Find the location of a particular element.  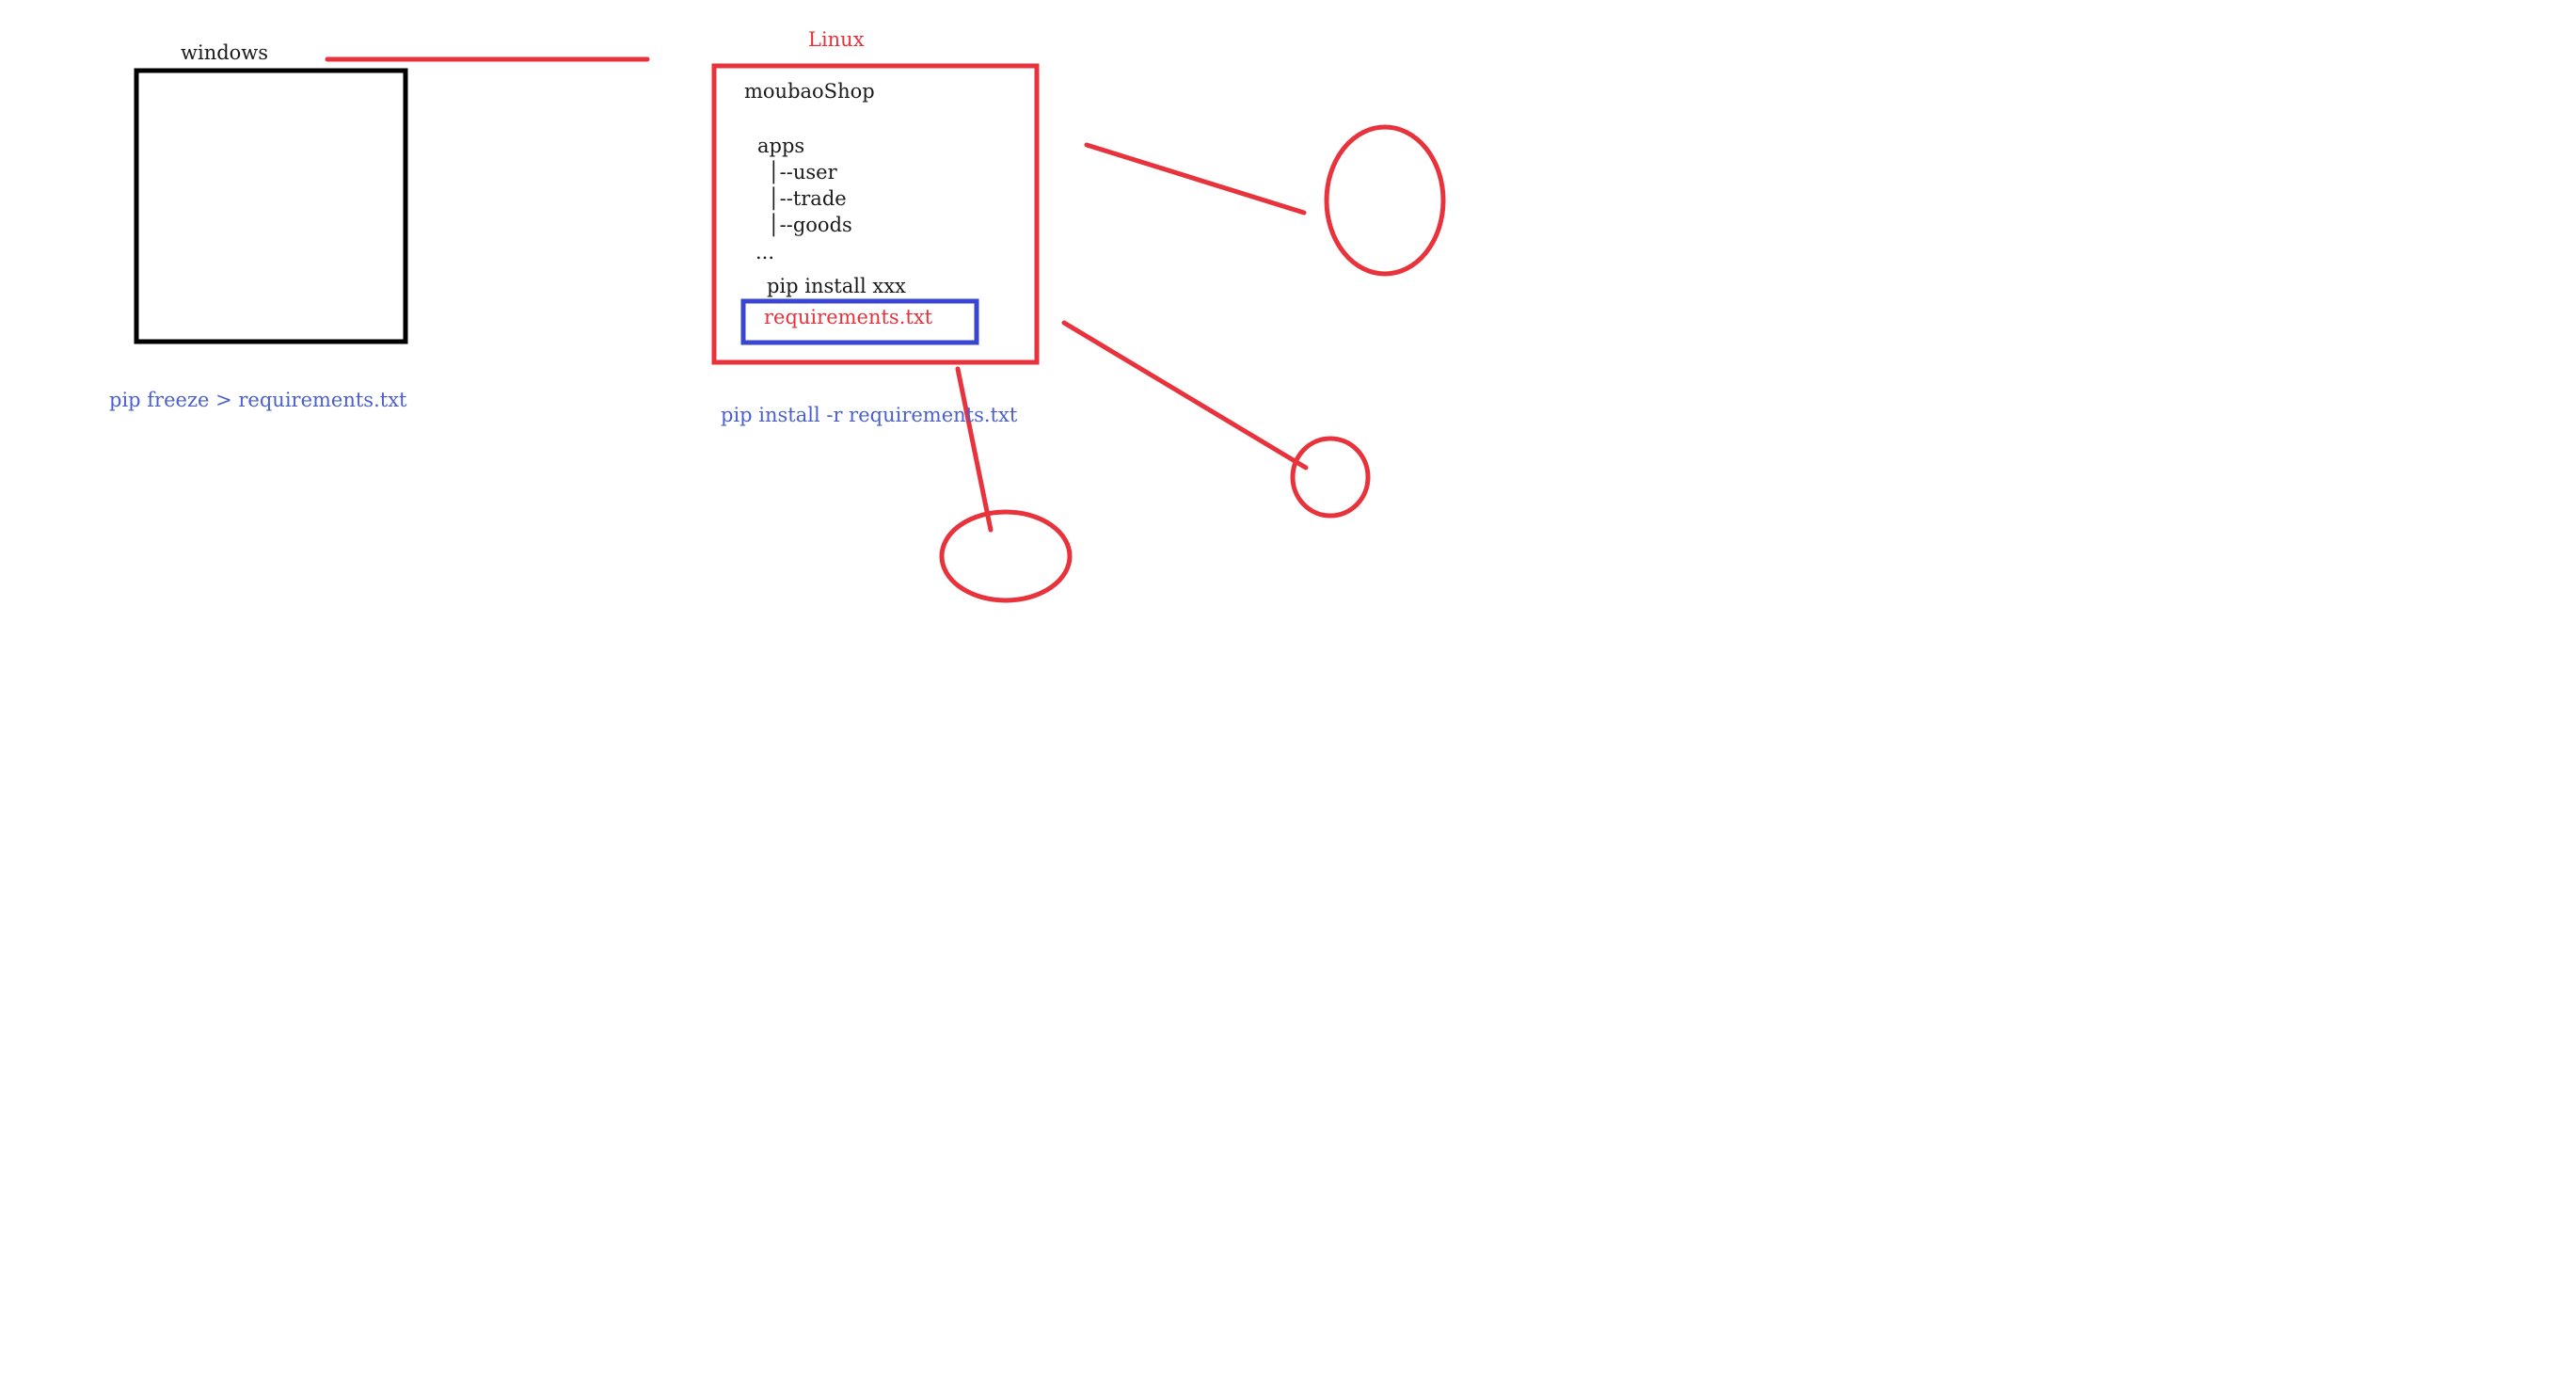

connector-line-bottom-right is located at coordinates (1185, 395).